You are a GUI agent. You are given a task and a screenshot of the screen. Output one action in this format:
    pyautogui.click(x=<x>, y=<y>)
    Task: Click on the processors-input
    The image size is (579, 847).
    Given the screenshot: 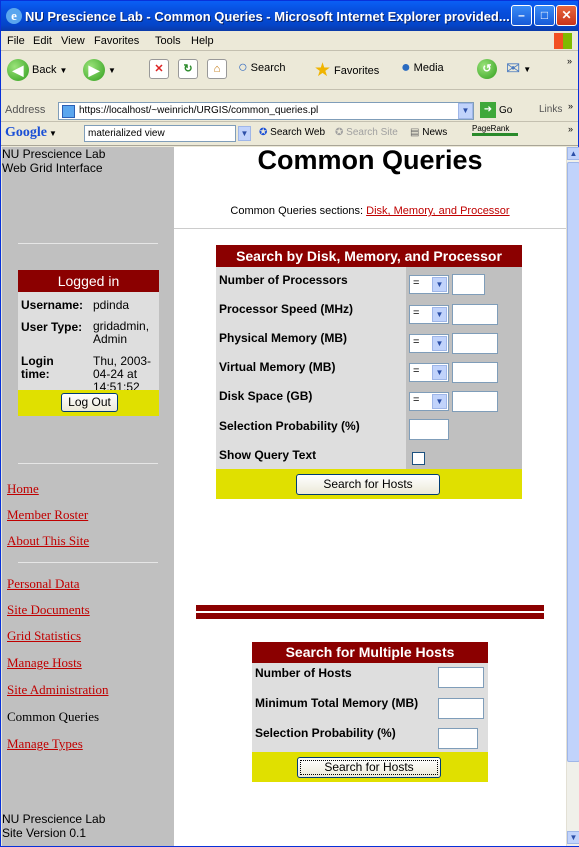 What is the action you would take?
    pyautogui.click(x=468, y=284)
    